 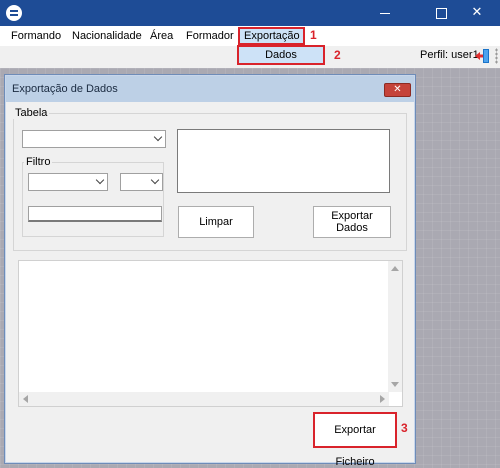 I want to click on step-annotation-3: 3, so click(x=404, y=428).